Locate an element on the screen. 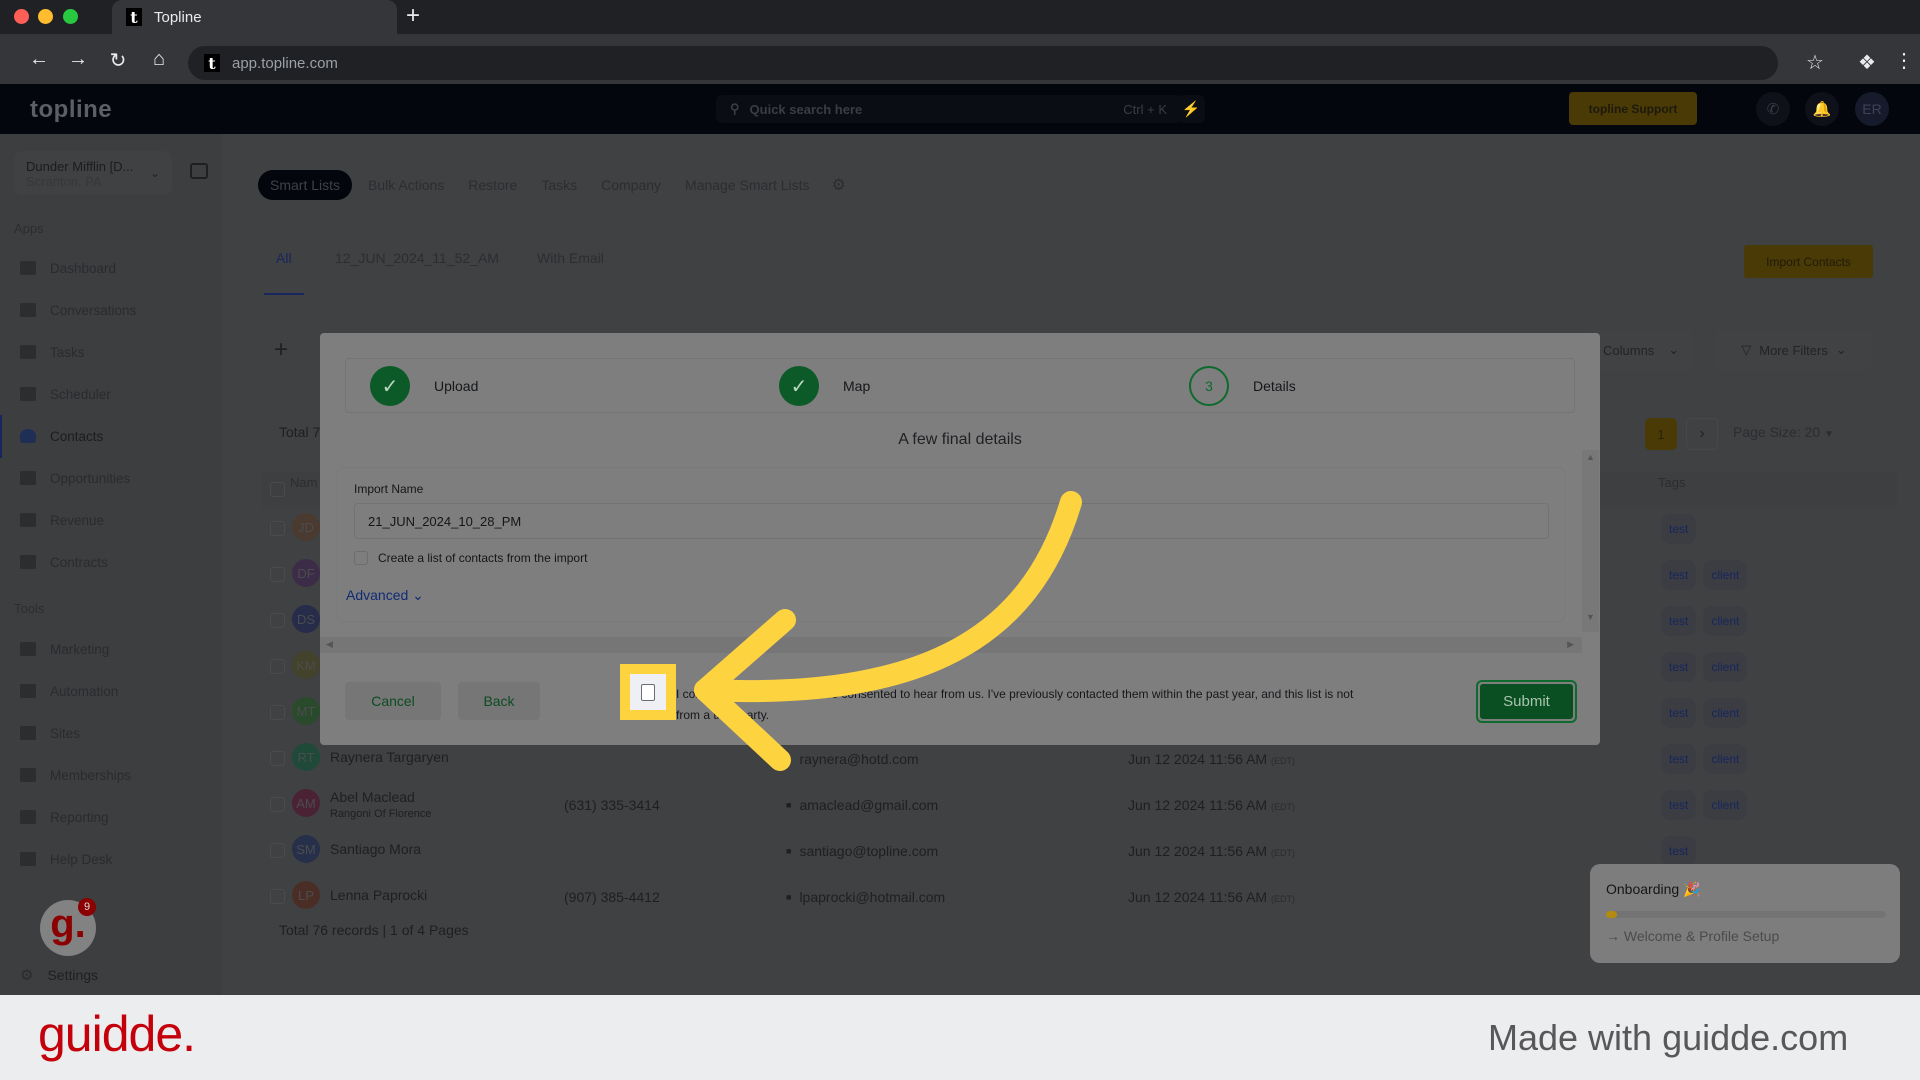 The image size is (1920, 1080). home-icon: ⌂ is located at coordinates (159, 59).